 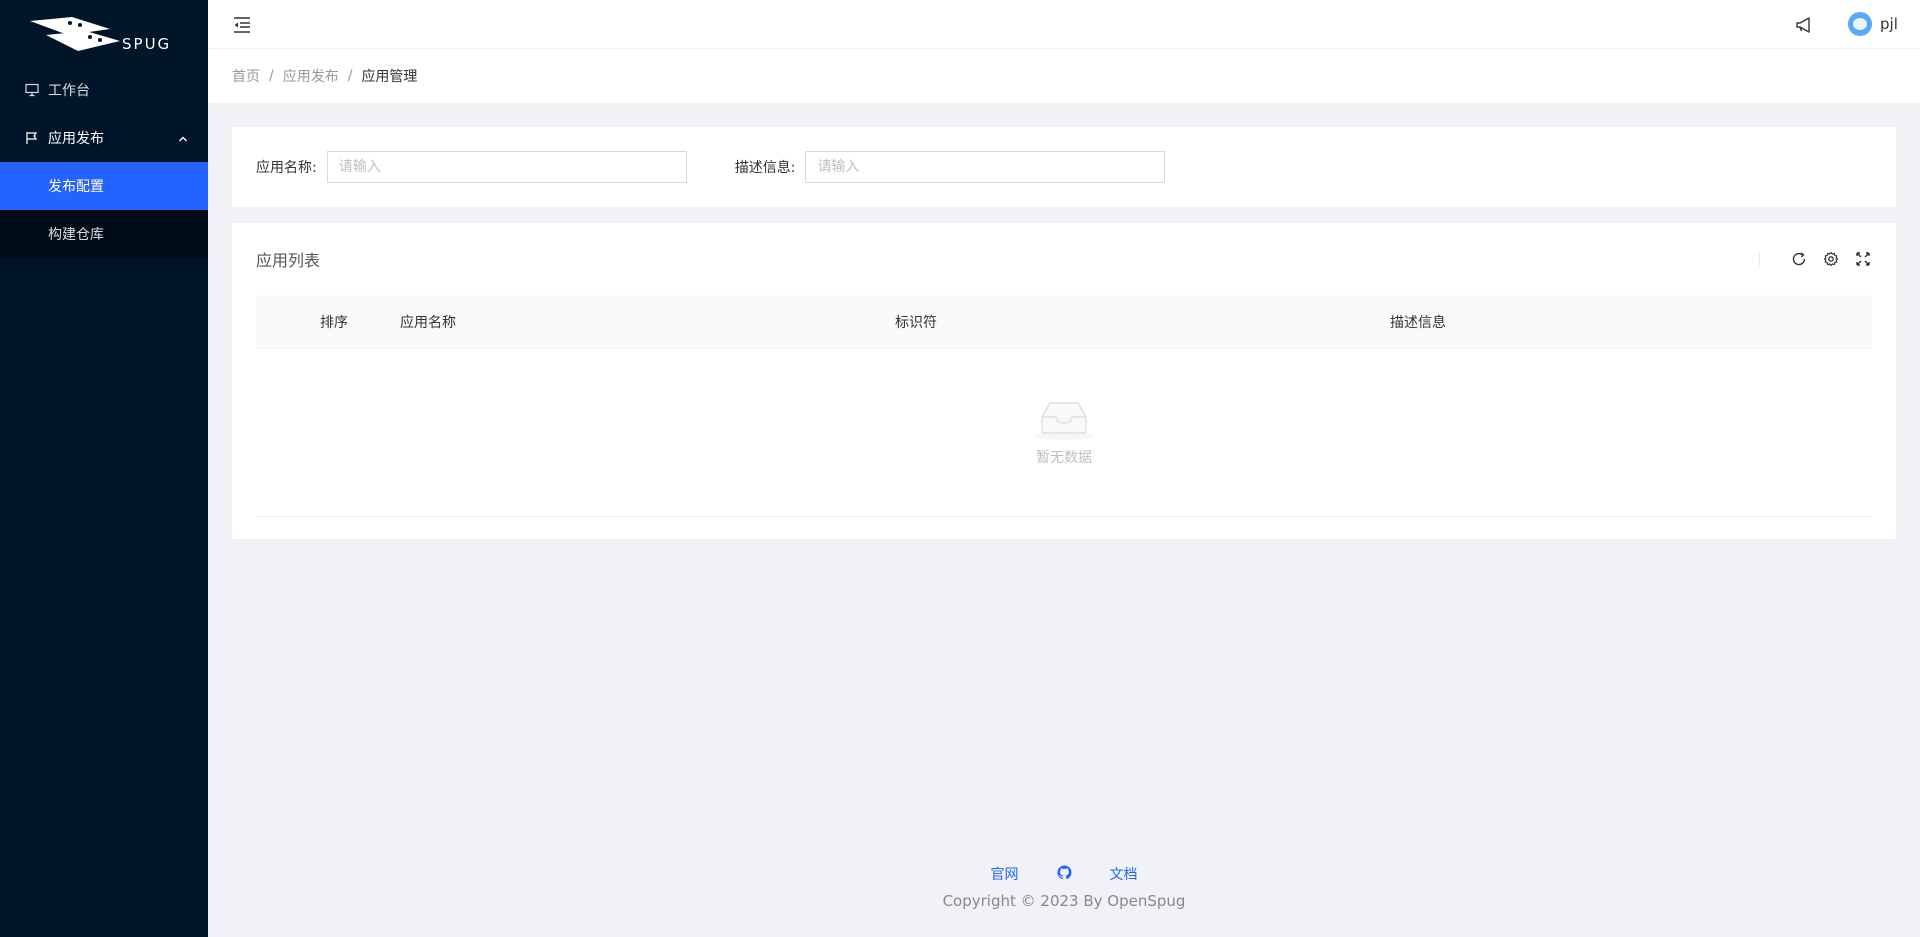 I want to click on column-header-app-name: 应用名称, so click(x=647, y=322).